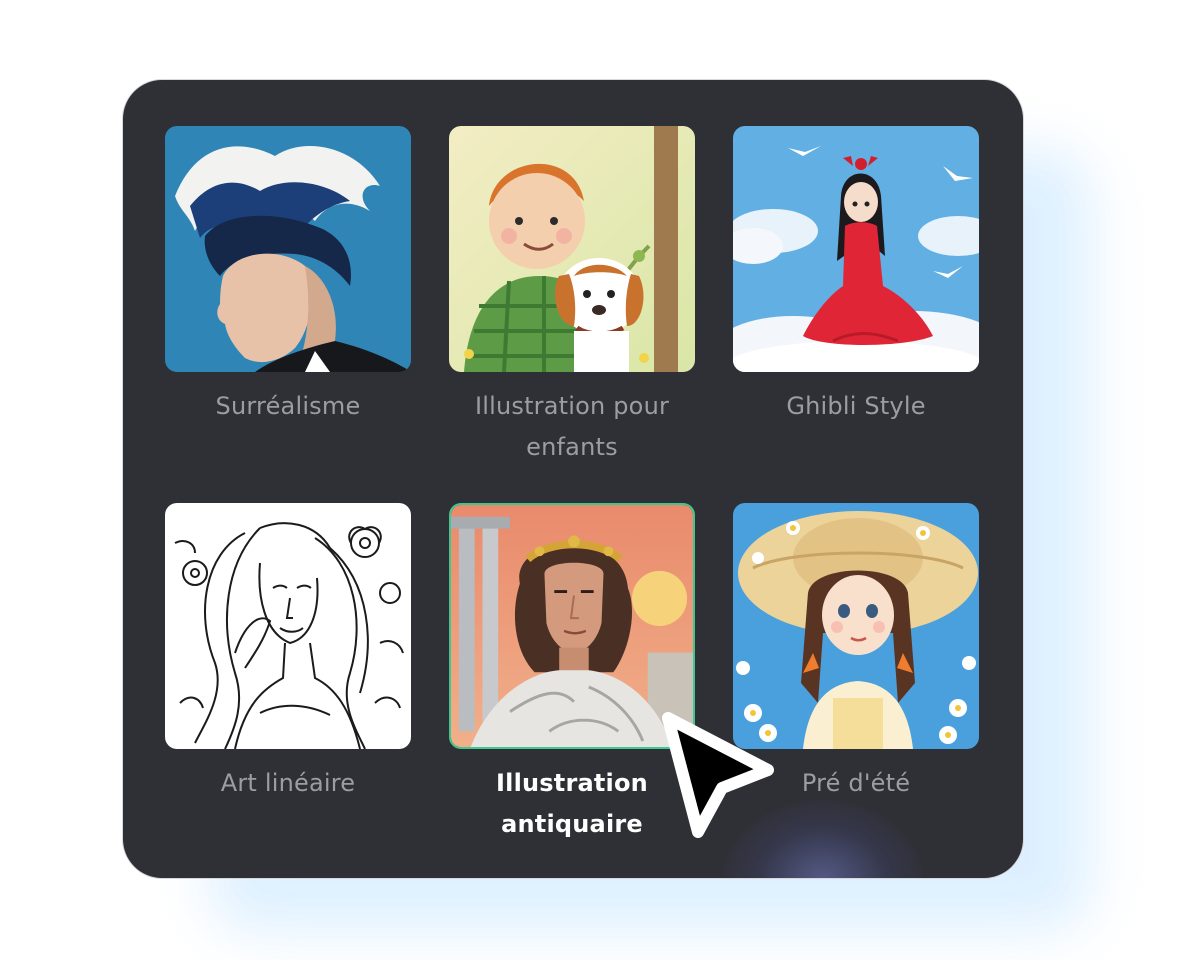  What do you see at coordinates (288, 249) in the screenshot?
I see `surrealism-portrait-image` at bounding box center [288, 249].